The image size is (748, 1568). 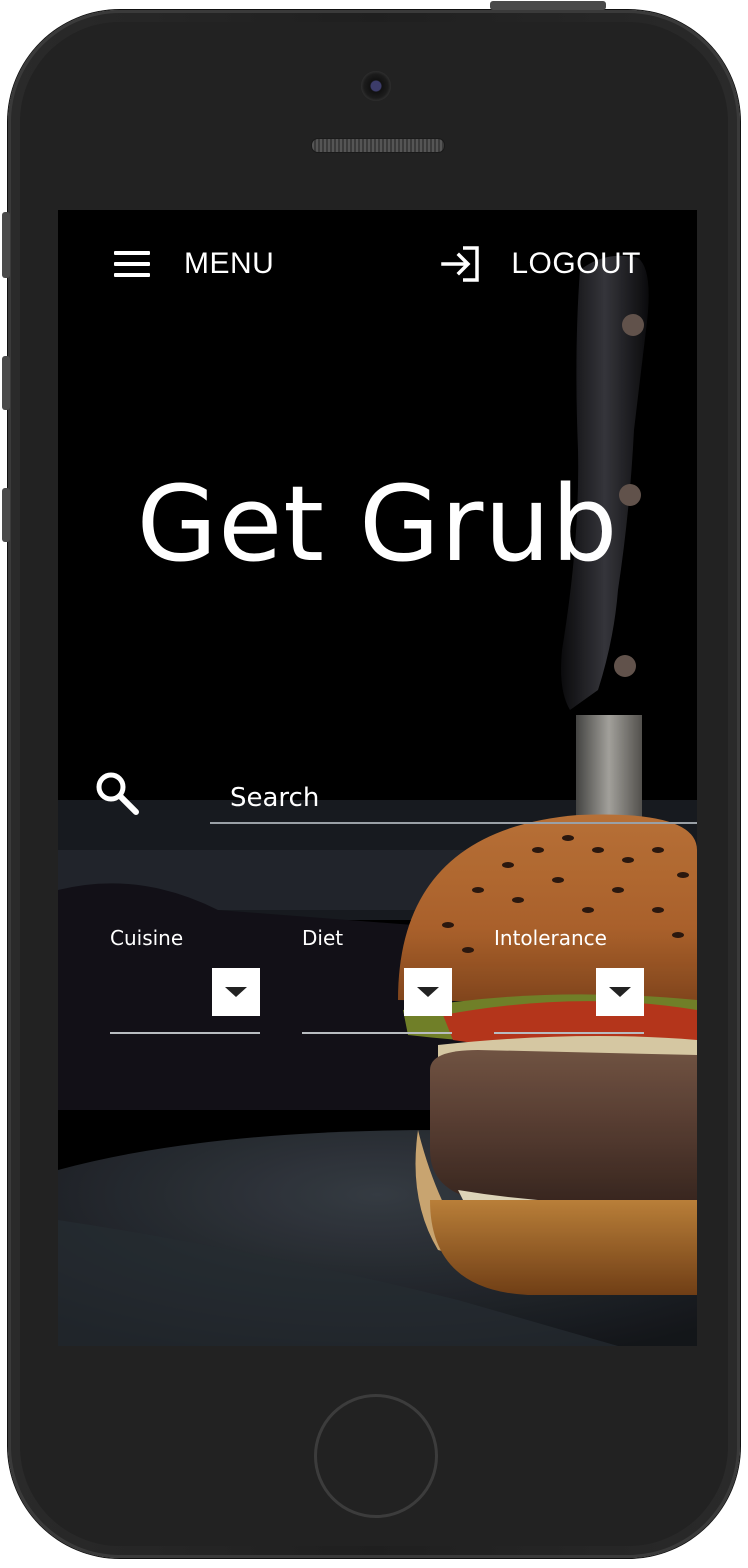 What do you see at coordinates (6, 383) in the screenshot?
I see `volume-up-button` at bounding box center [6, 383].